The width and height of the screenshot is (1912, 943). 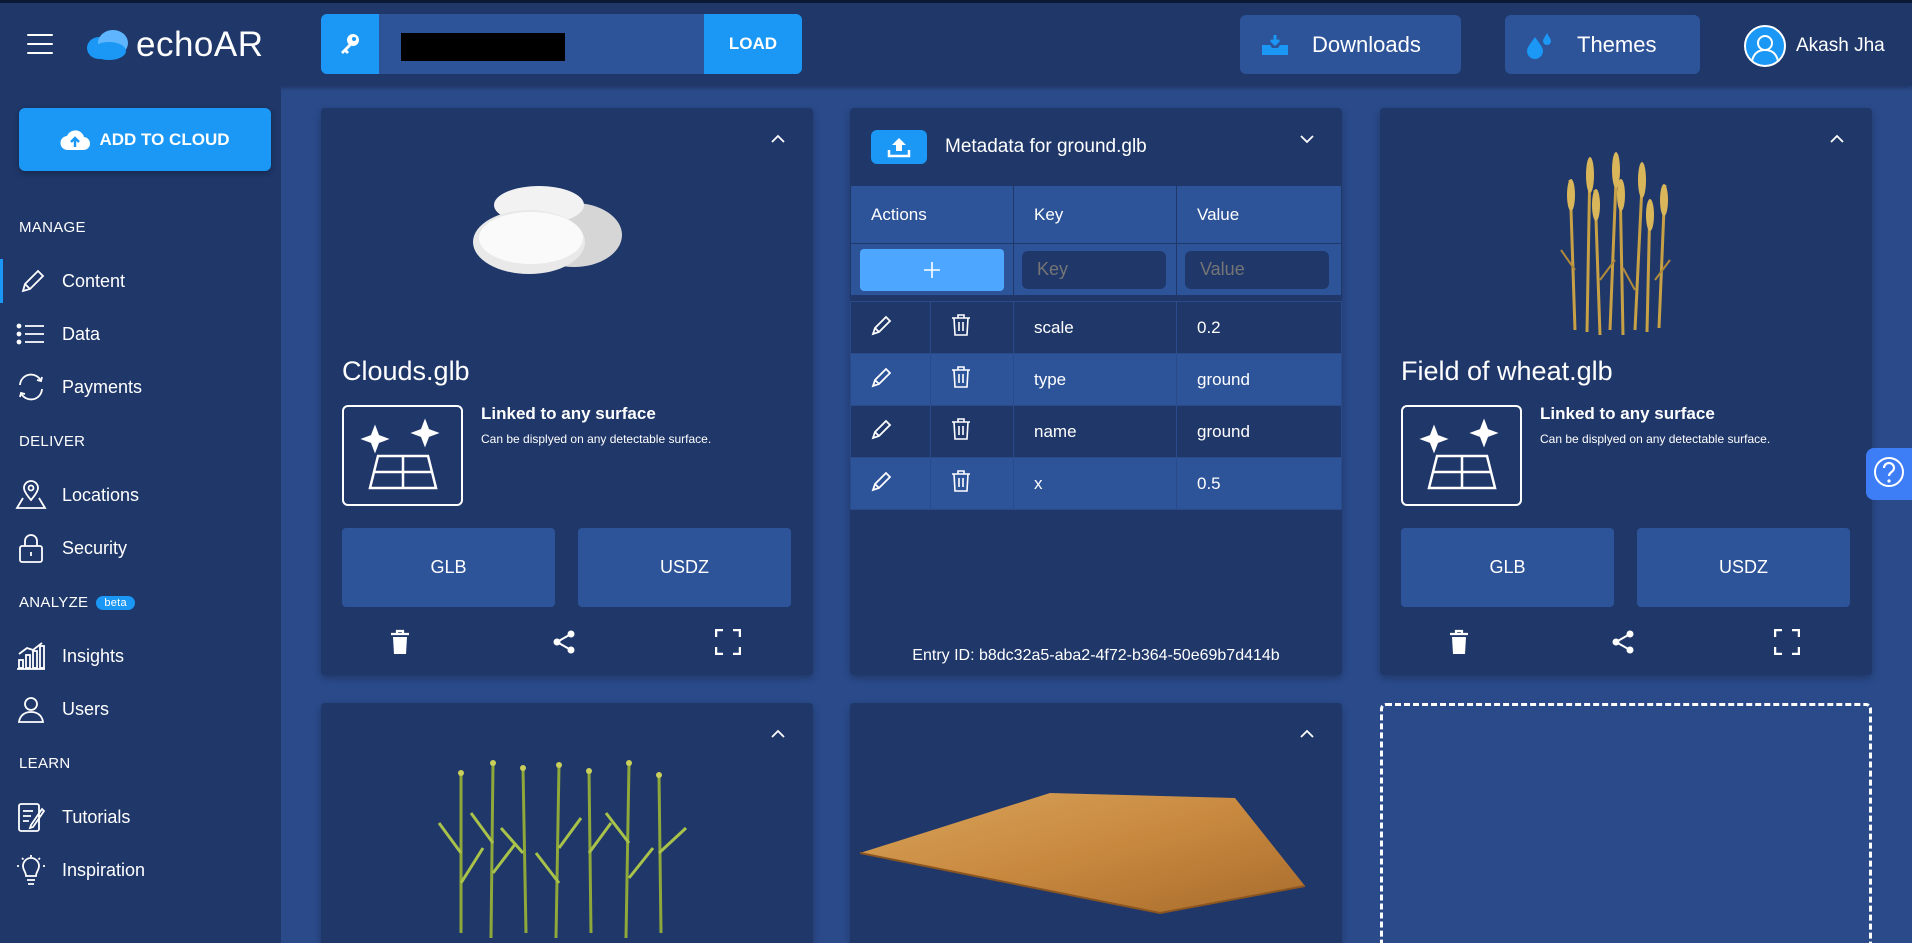 I want to click on refresh-icon, so click(x=31, y=387).